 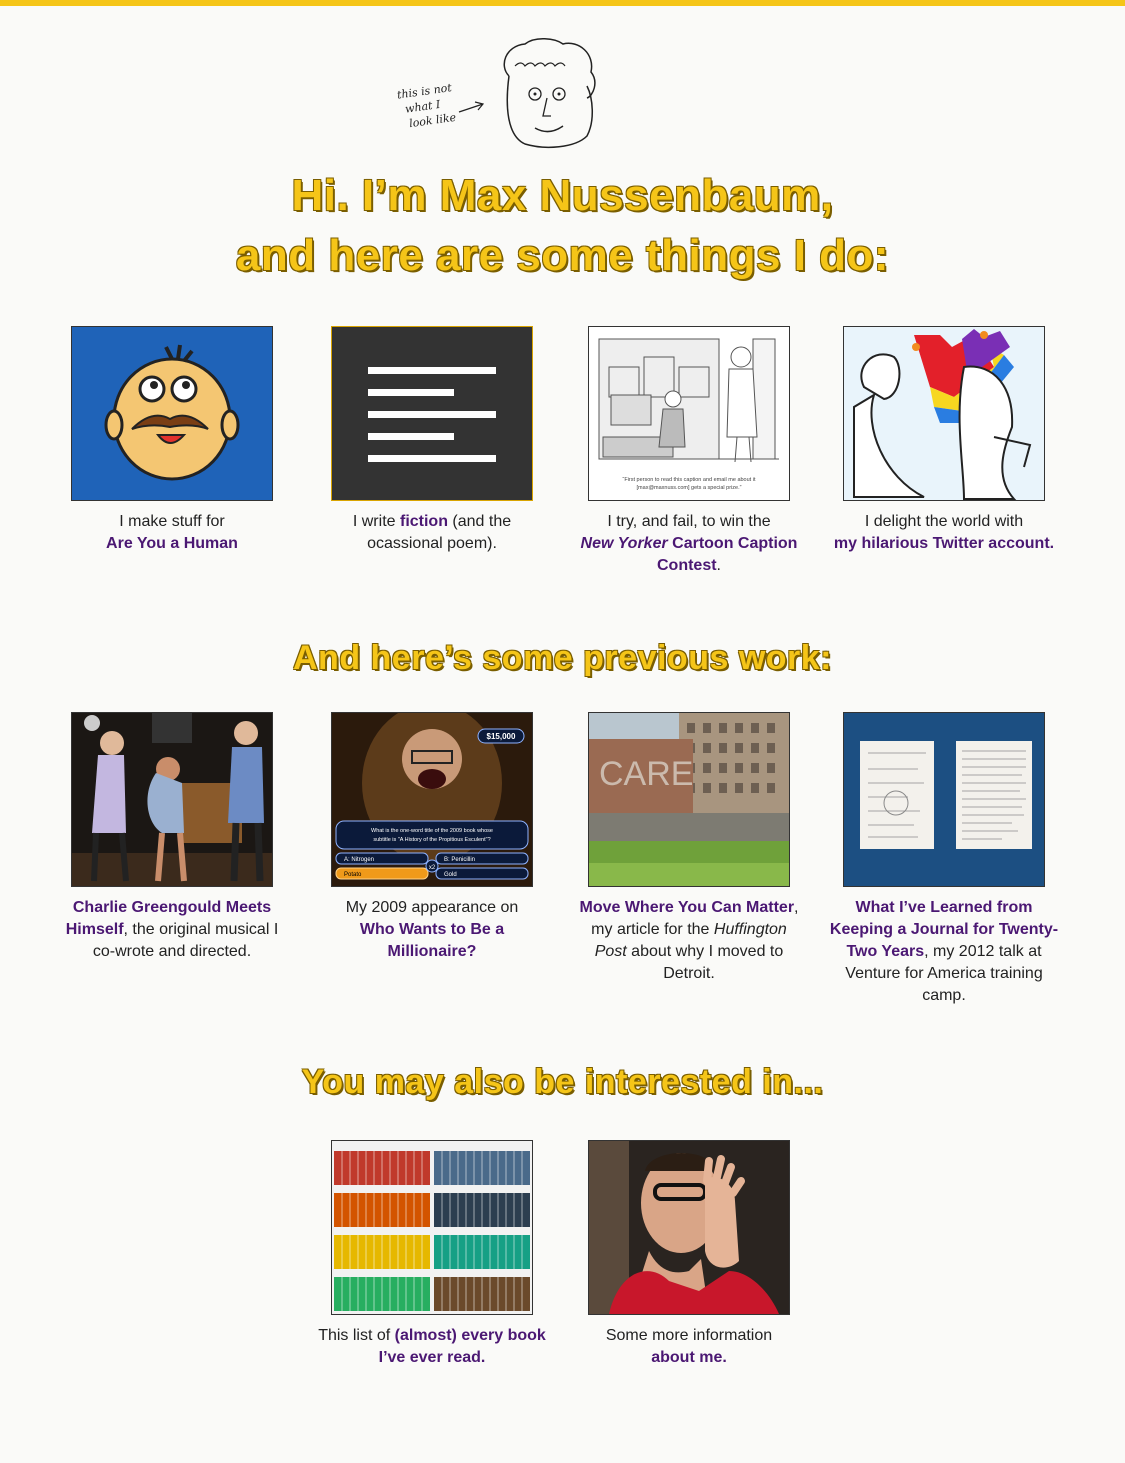 What do you see at coordinates (450, 875) in the screenshot?
I see `svg-text: Gold` at bounding box center [450, 875].